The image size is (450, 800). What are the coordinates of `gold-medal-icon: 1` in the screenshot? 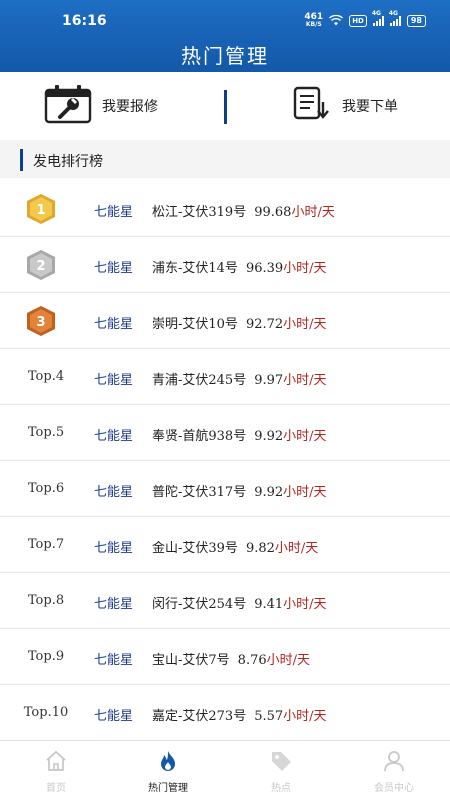 It's located at (41, 209).